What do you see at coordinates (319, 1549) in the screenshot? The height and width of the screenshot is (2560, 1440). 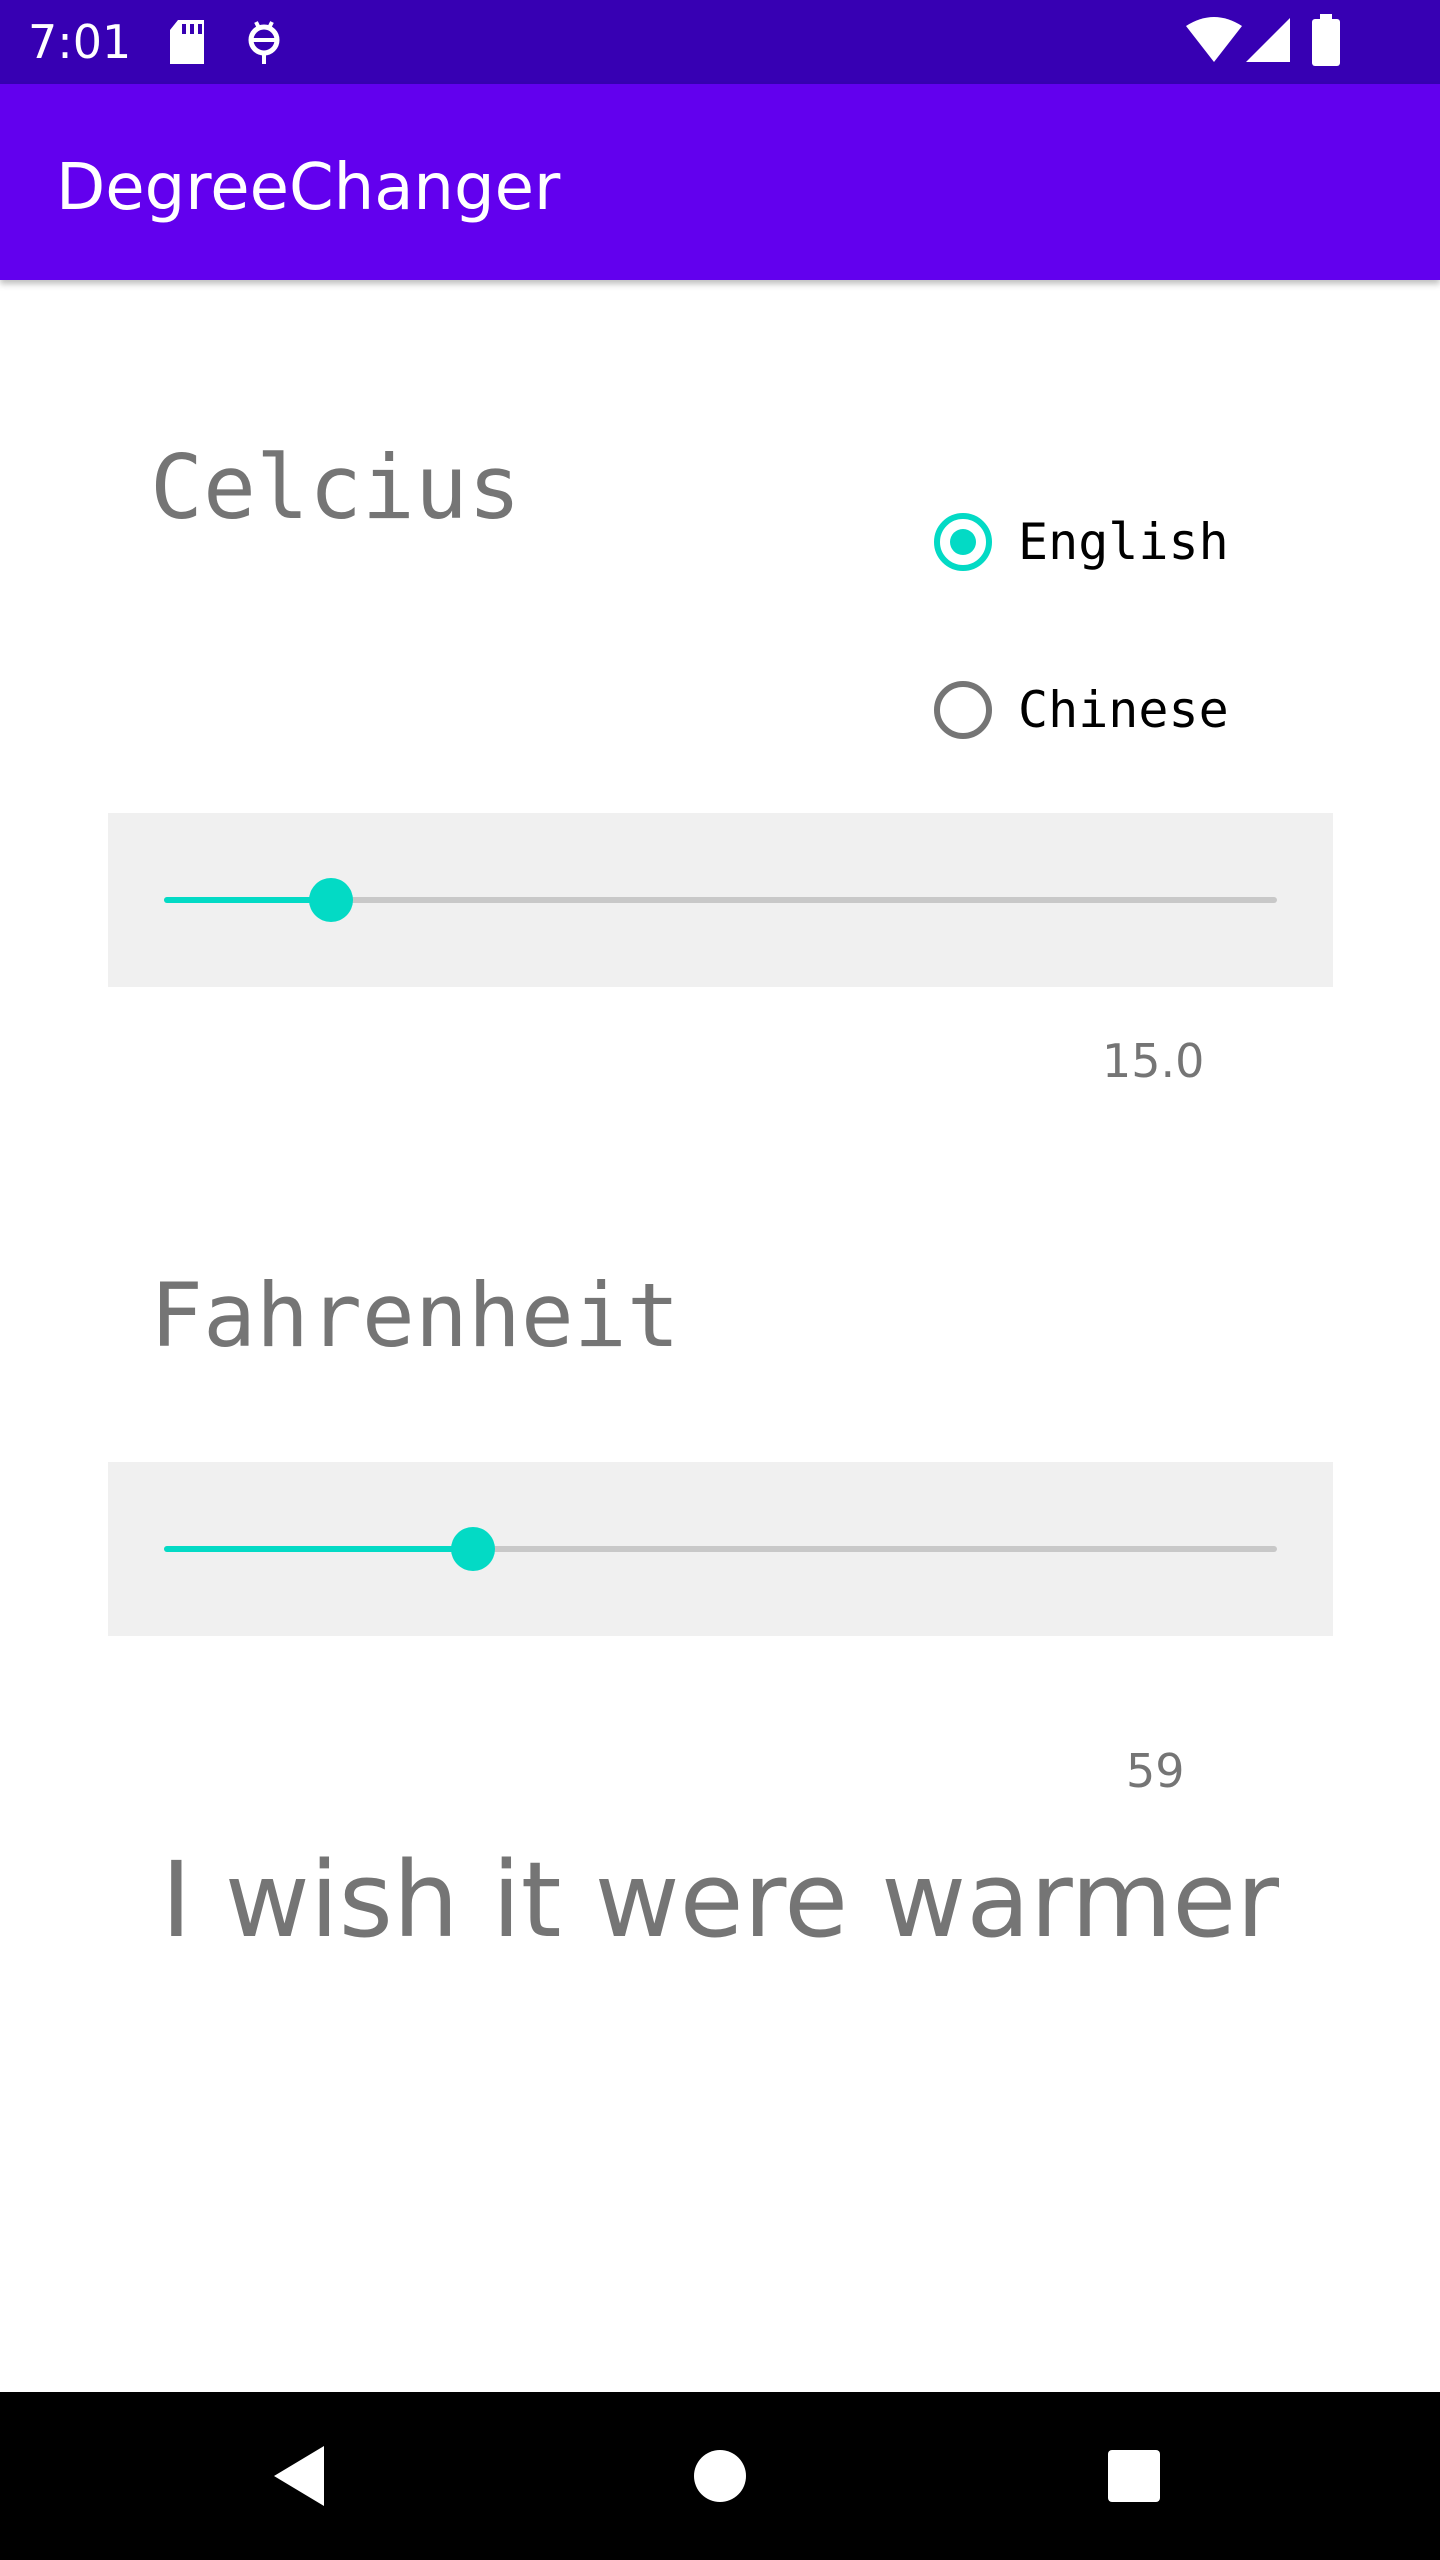 I see `fahrenheit-slider-fill` at bounding box center [319, 1549].